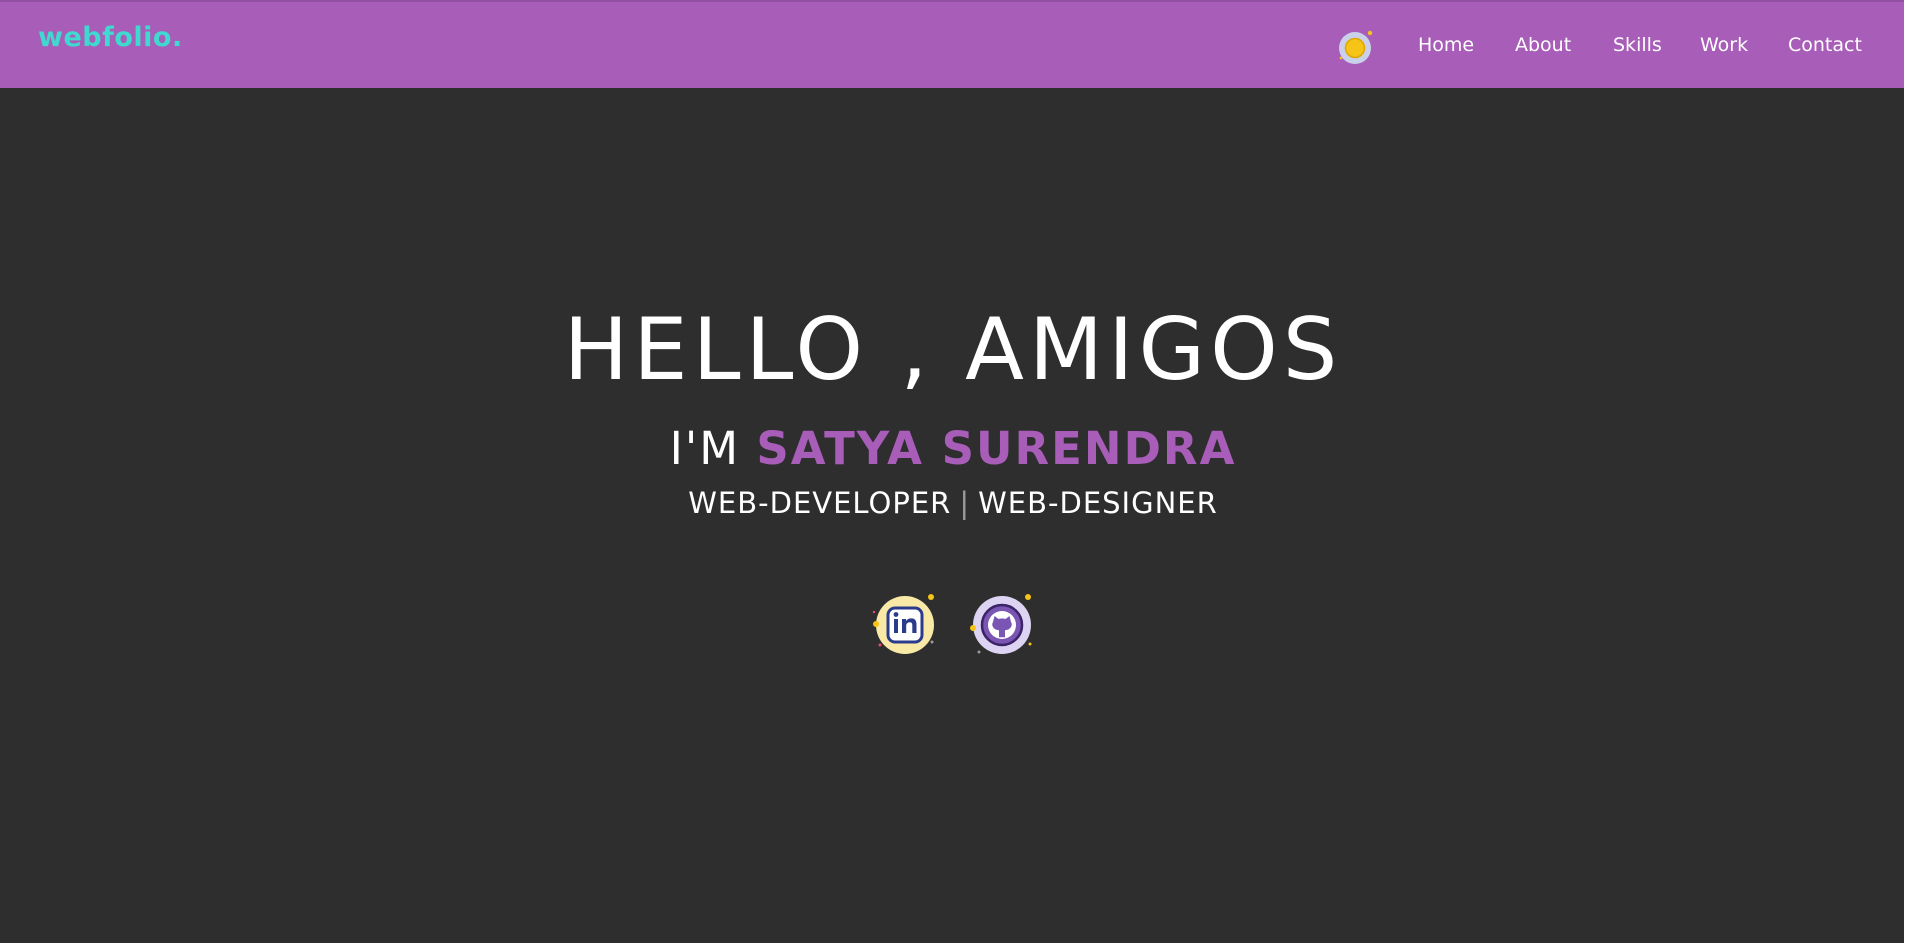 This screenshot has height=943, width=1908. What do you see at coordinates (1724, 45) in the screenshot?
I see `nav-link-work: Work` at bounding box center [1724, 45].